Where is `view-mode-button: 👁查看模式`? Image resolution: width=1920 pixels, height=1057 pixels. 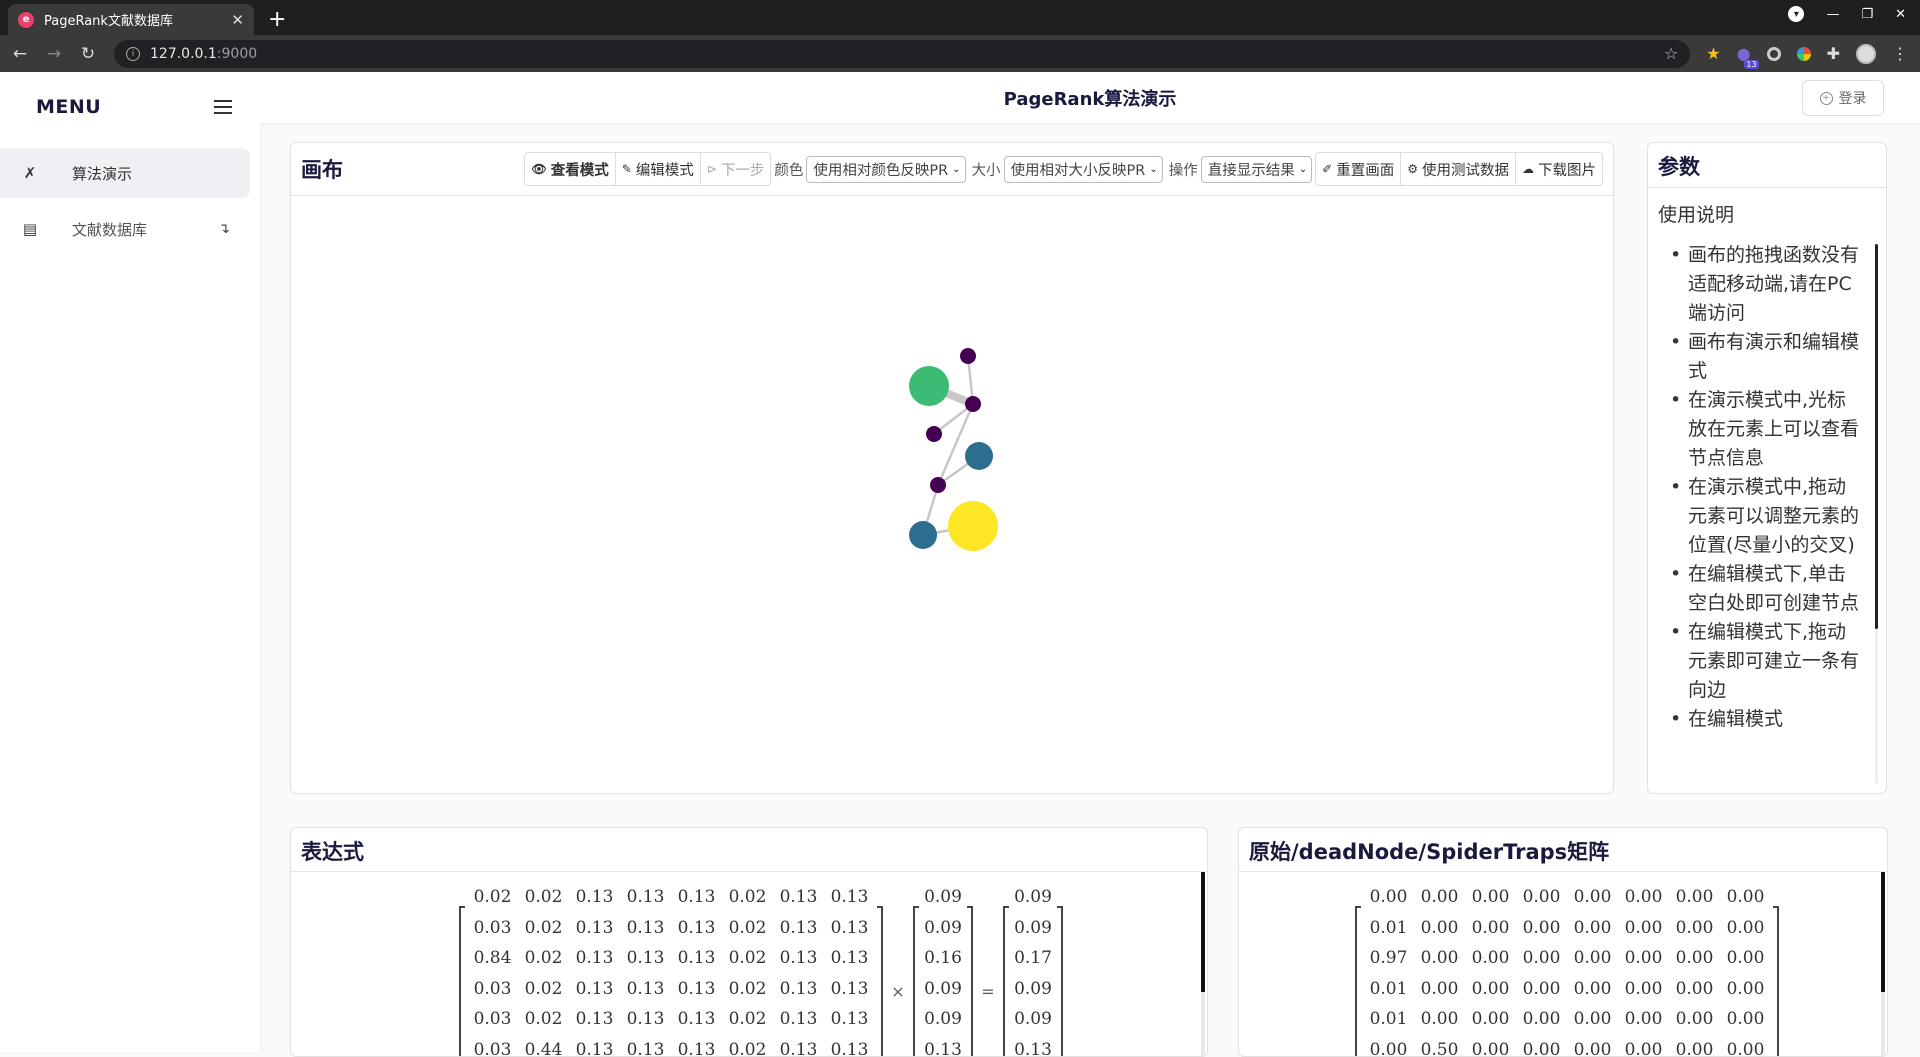 view-mode-button: 👁查看模式 is located at coordinates (569, 169).